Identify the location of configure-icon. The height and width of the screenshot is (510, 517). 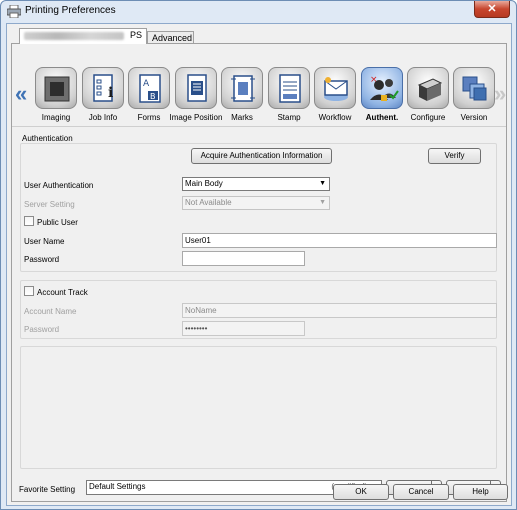
(430, 89).